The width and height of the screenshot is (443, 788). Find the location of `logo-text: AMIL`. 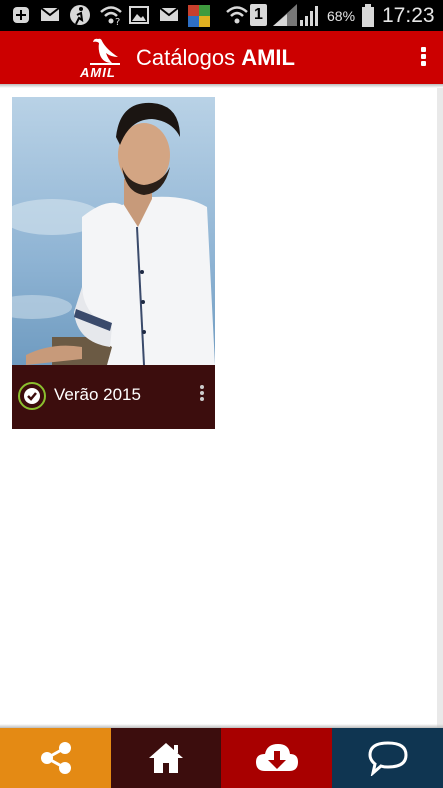

logo-text: AMIL is located at coordinates (98, 72).